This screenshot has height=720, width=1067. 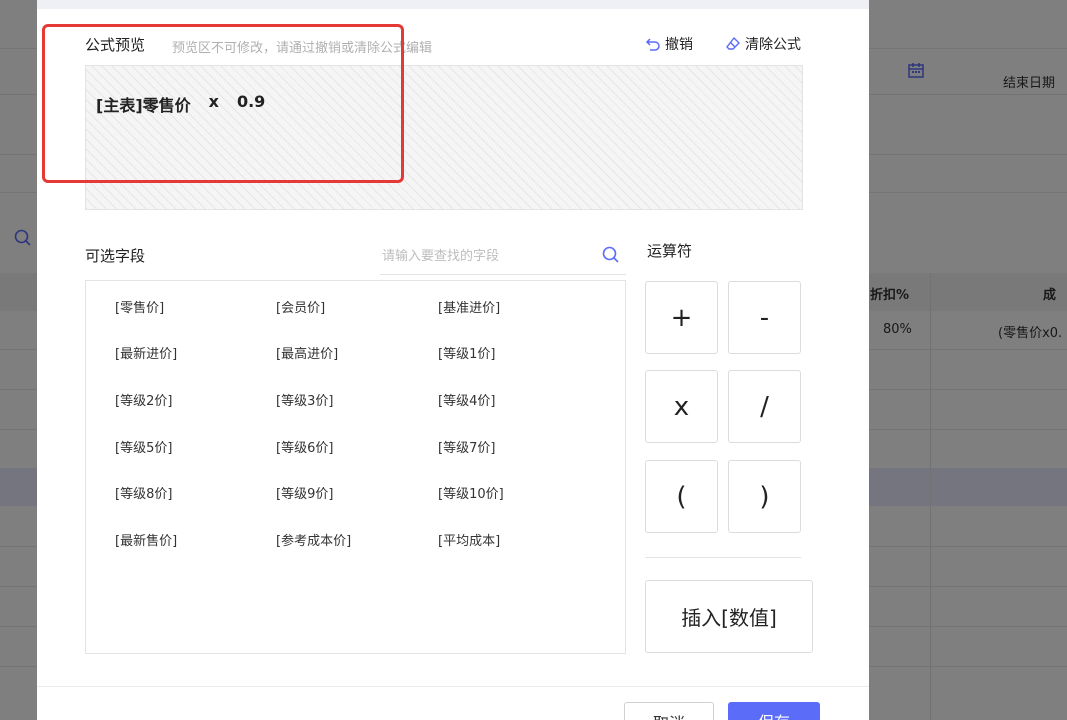 I want to click on field-item: [基准进价], so click(x=469, y=306).